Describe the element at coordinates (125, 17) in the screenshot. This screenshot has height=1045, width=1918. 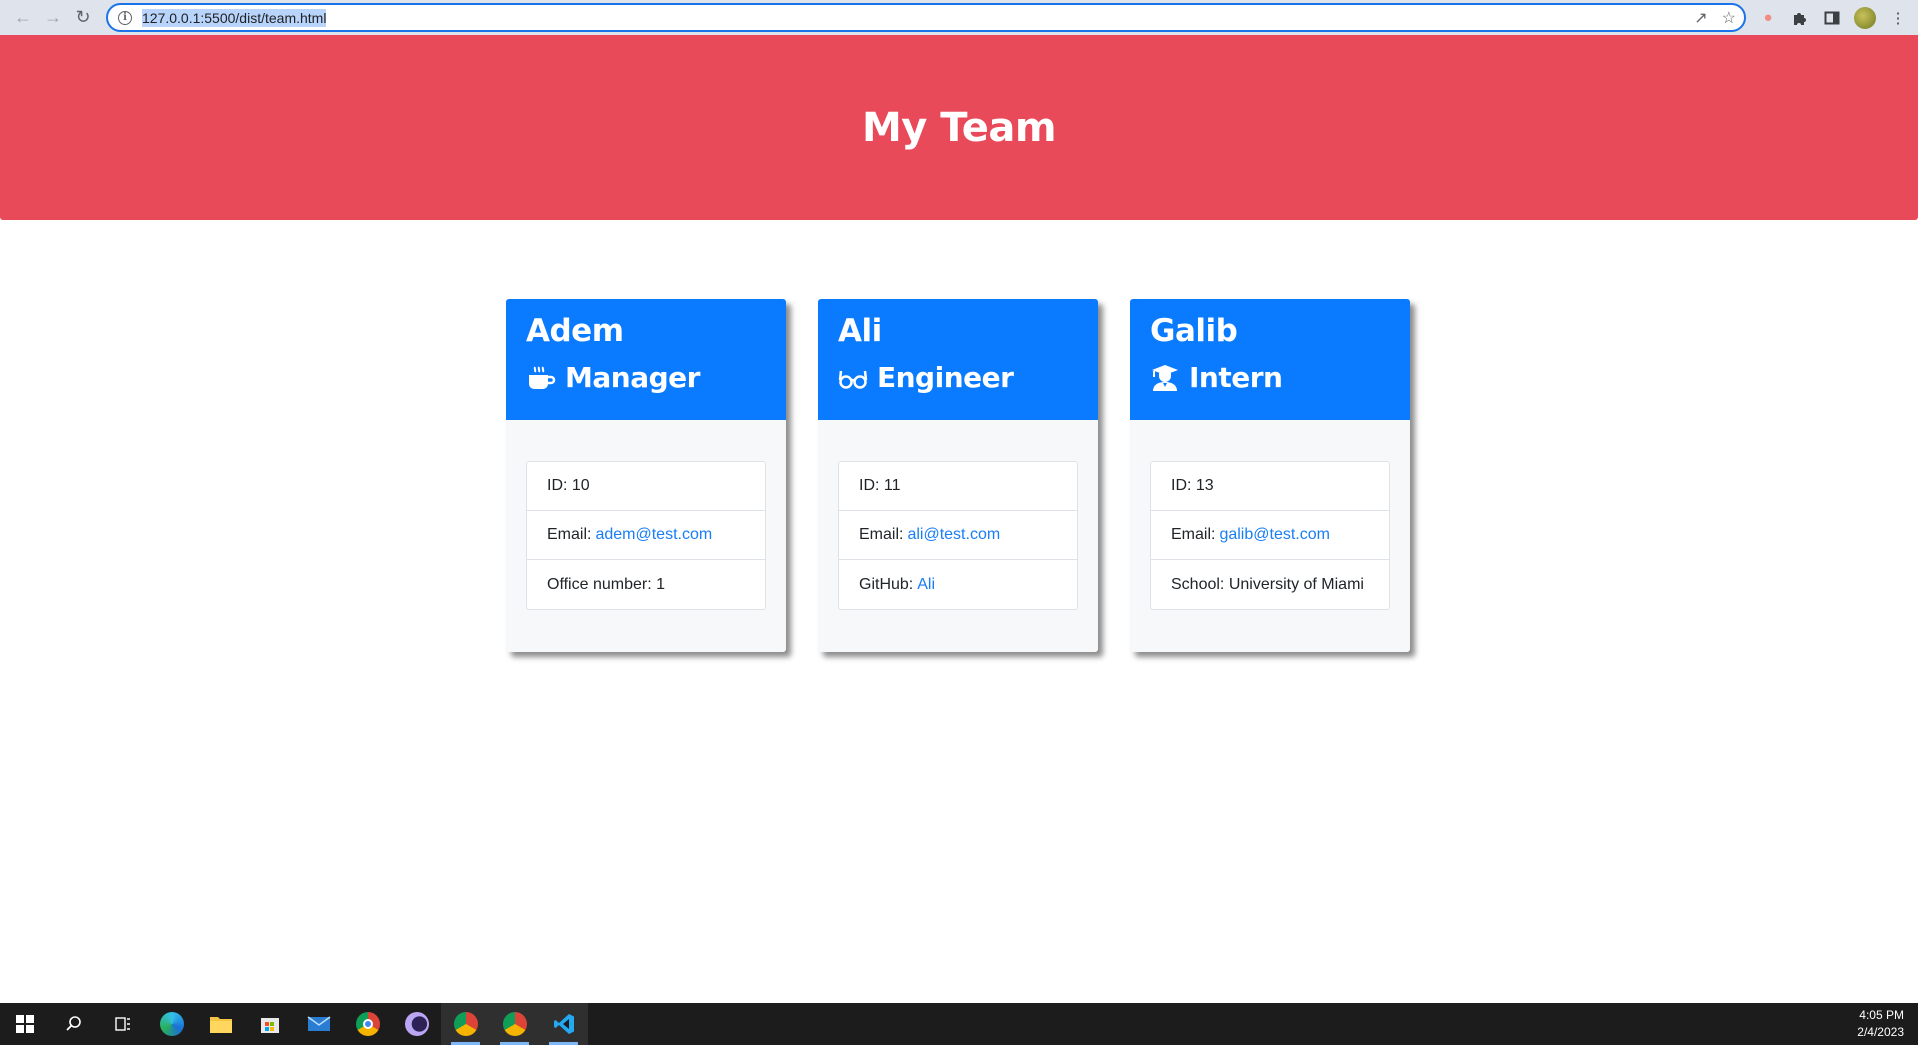
I see `site-info-icon: i` at that location.